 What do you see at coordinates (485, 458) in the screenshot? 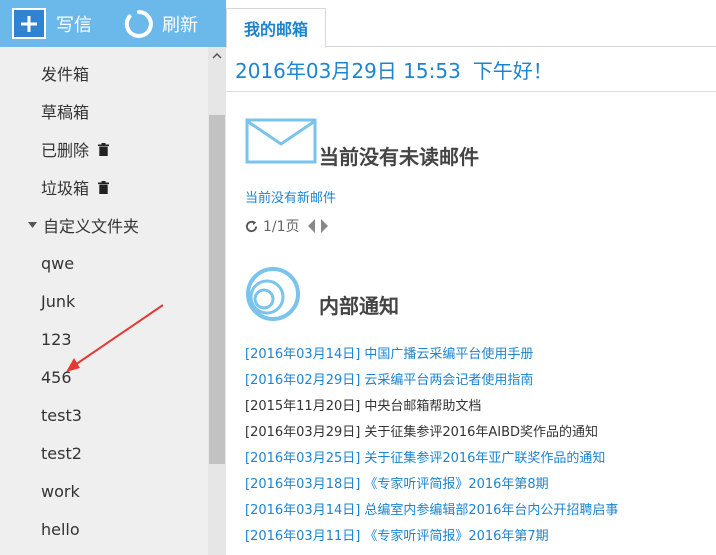
I see `notice-title: 关于征集参评2016年亚广联奖作品的通知` at bounding box center [485, 458].